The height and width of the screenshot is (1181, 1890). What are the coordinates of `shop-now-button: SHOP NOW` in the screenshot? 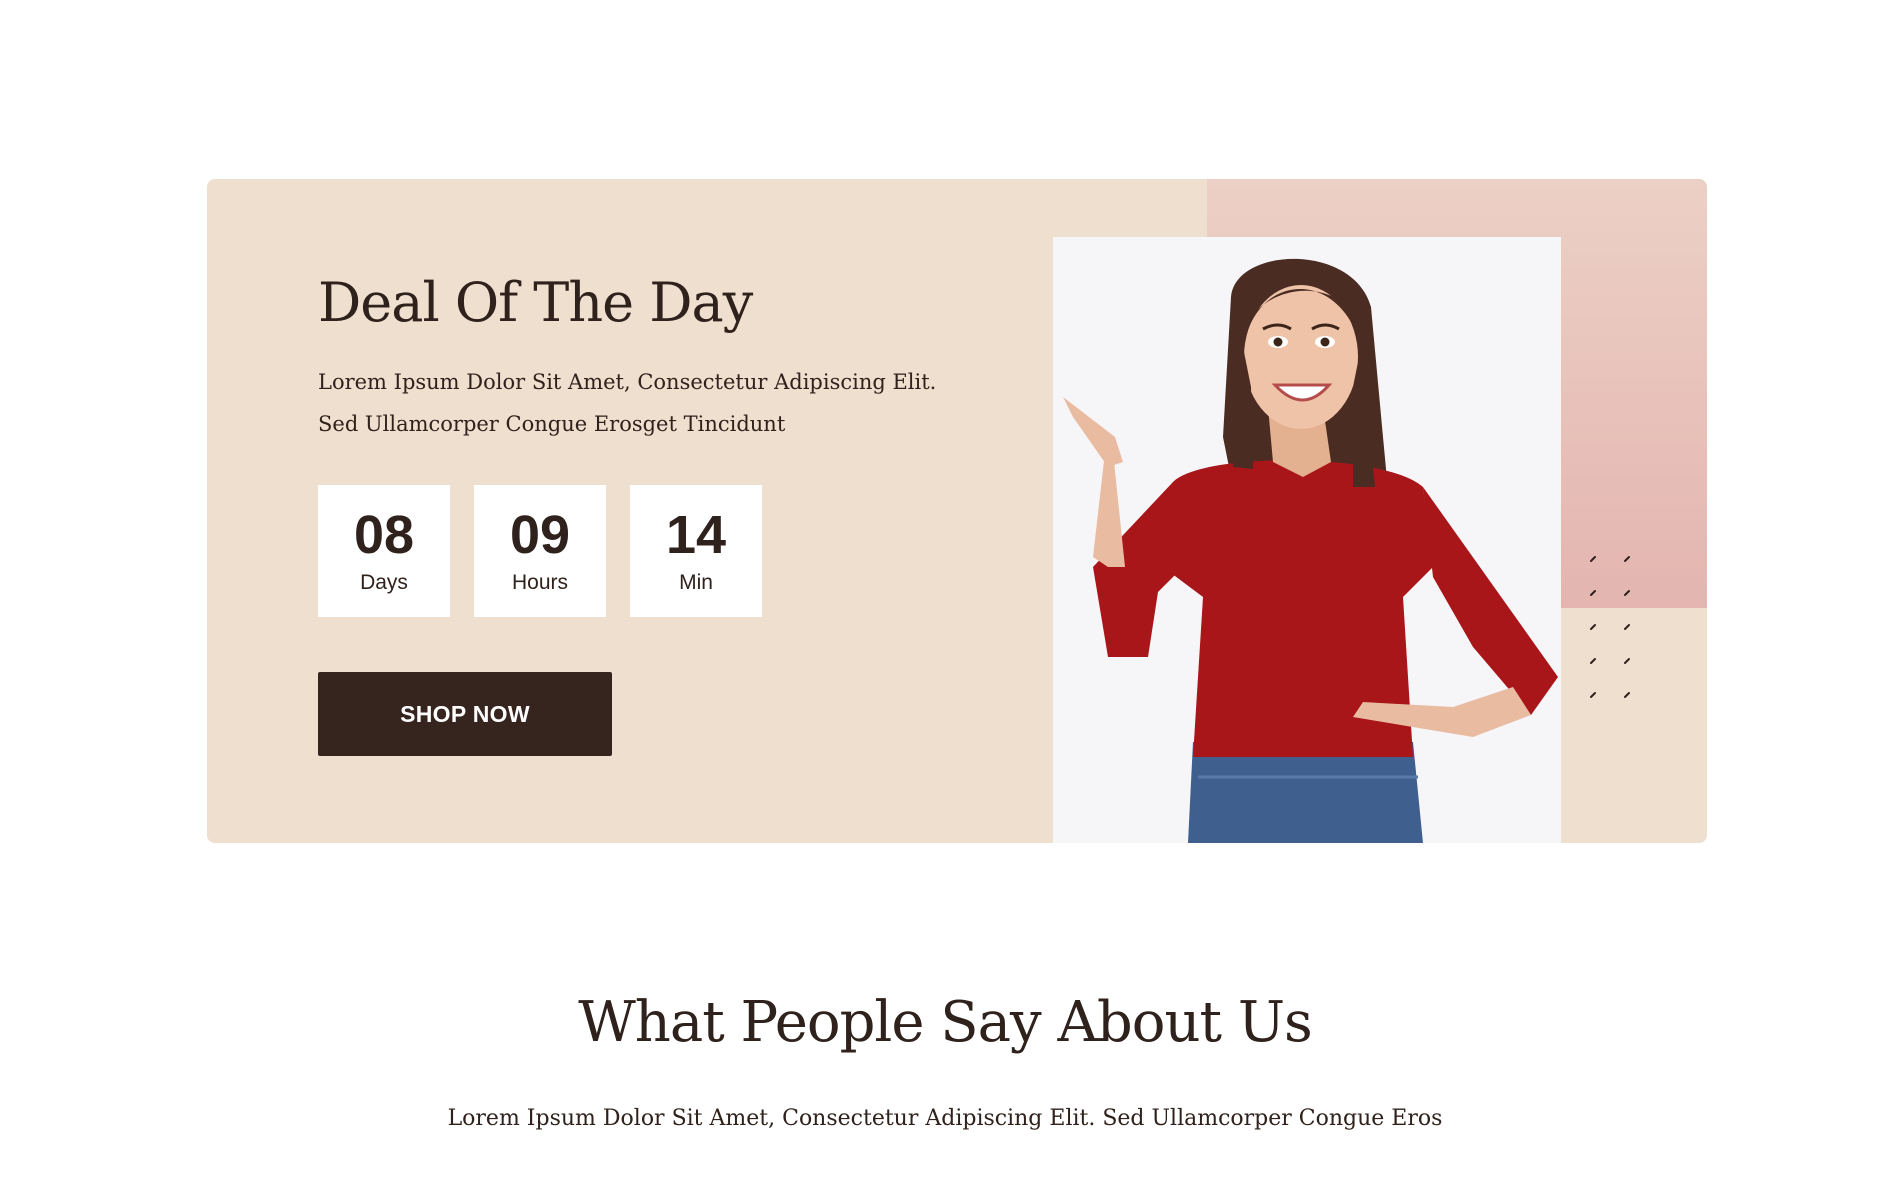 It's located at (465, 714).